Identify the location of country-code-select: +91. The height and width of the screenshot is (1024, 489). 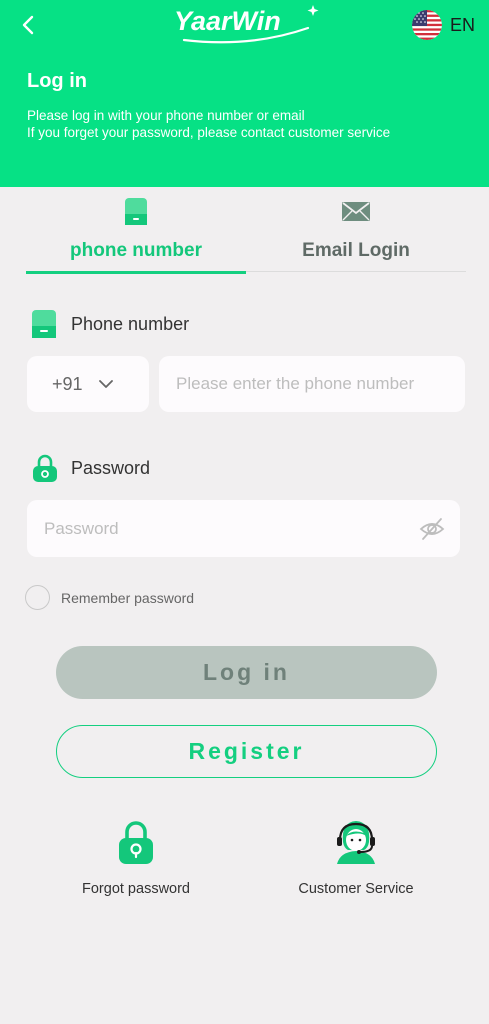
(88, 384).